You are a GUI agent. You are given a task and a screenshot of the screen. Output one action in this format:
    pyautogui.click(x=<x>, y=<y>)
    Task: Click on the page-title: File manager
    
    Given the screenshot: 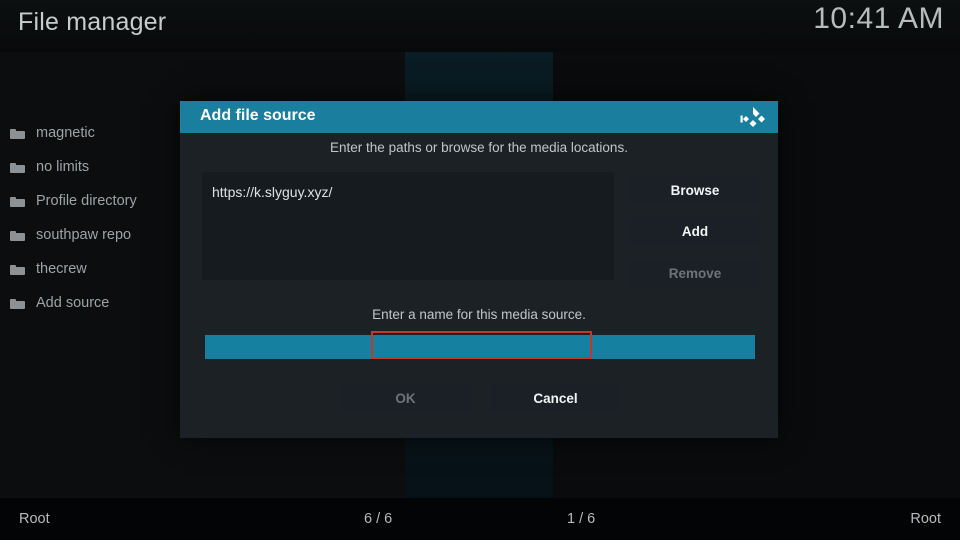 What is the action you would take?
    pyautogui.click(x=92, y=22)
    